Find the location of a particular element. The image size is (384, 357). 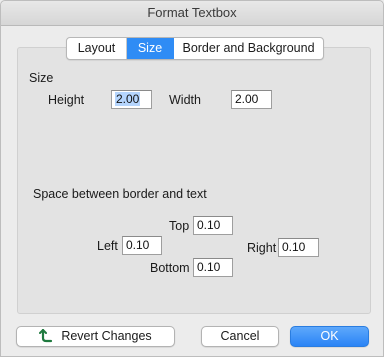

tab-bar: Layout Size Border and Background is located at coordinates (195, 48).